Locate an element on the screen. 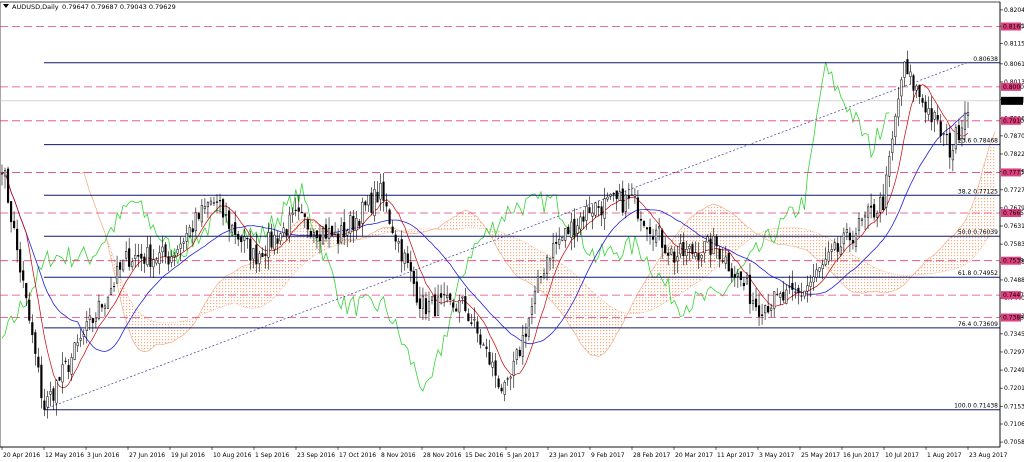 This screenshot has height=462, width=1024. y-tick-label-7: 0.78700 is located at coordinates (1014, 136).